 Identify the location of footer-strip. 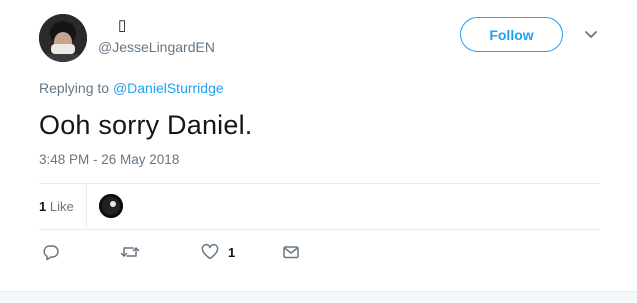
(318, 297).